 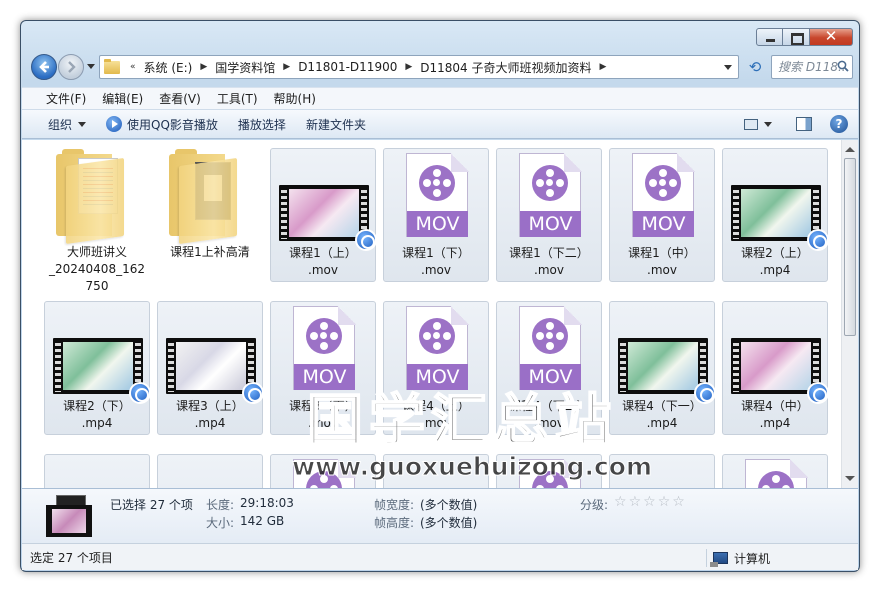 What do you see at coordinates (71, 67) in the screenshot?
I see `forward-button` at bounding box center [71, 67].